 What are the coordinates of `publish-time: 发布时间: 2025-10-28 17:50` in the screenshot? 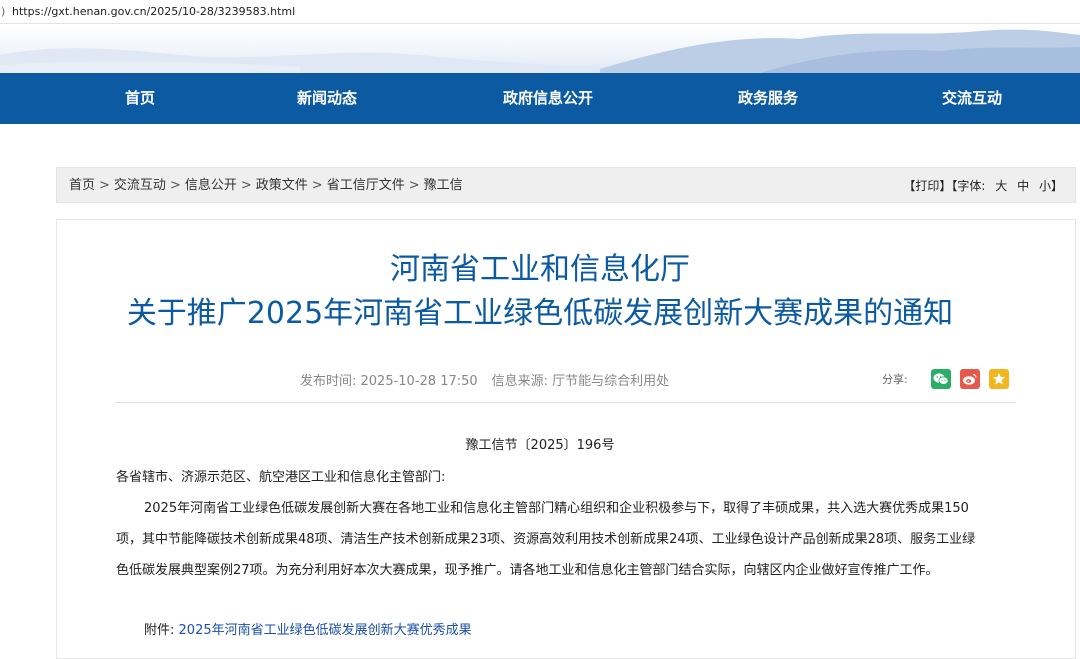 It's located at (389, 381).